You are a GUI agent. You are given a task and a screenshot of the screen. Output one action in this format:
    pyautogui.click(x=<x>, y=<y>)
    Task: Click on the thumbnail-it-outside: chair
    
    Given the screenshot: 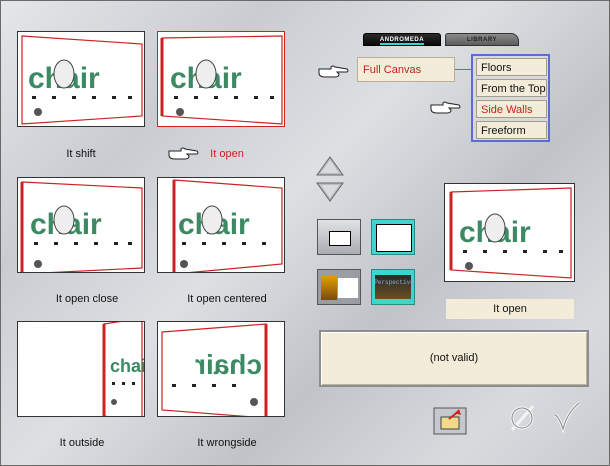 What is the action you would take?
    pyautogui.click(x=81, y=369)
    